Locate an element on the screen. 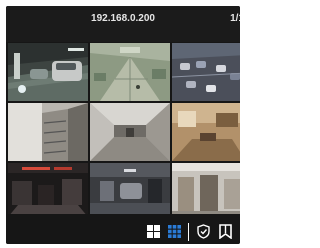 The image size is (320, 248). camera-feed-stairwell is located at coordinates (48, 132).